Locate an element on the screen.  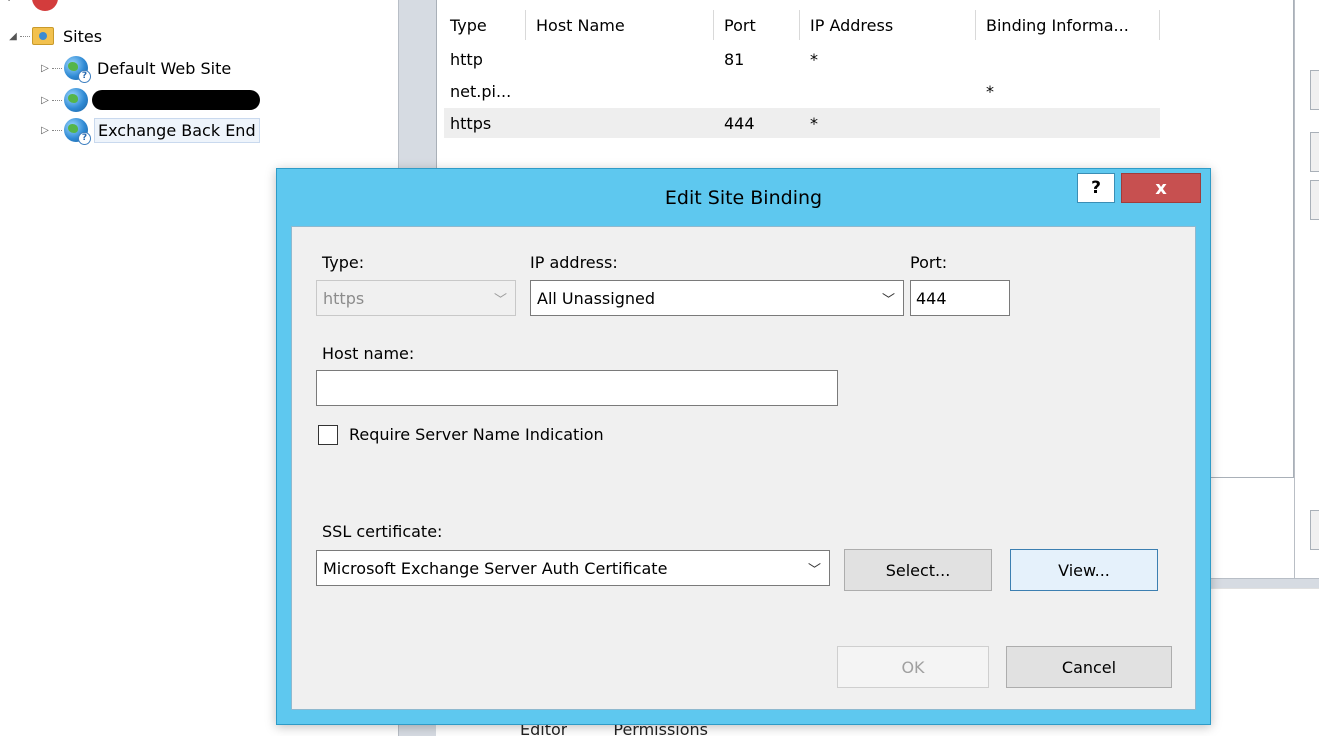
column-header-host-name: Host Name is located at coordinates (620, 25).